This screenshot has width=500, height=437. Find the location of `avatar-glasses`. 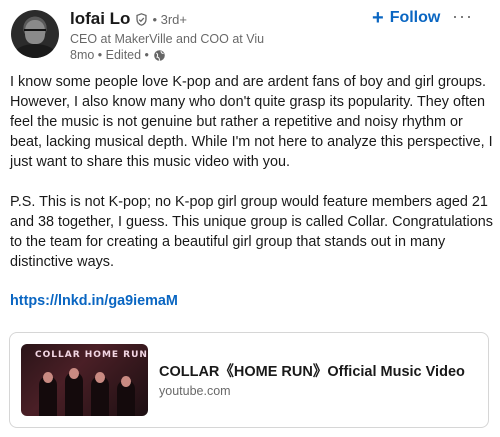

avatar-glasses is located at coordinates (35, 32).